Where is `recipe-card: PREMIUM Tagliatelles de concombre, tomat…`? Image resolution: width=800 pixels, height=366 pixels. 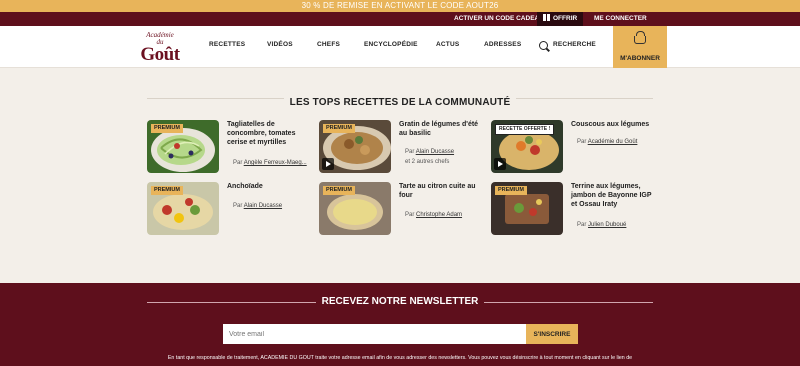
recipe-card: PREMIUM Tagliatelles de concombre, tomat… is located at coordinates (227, 148).